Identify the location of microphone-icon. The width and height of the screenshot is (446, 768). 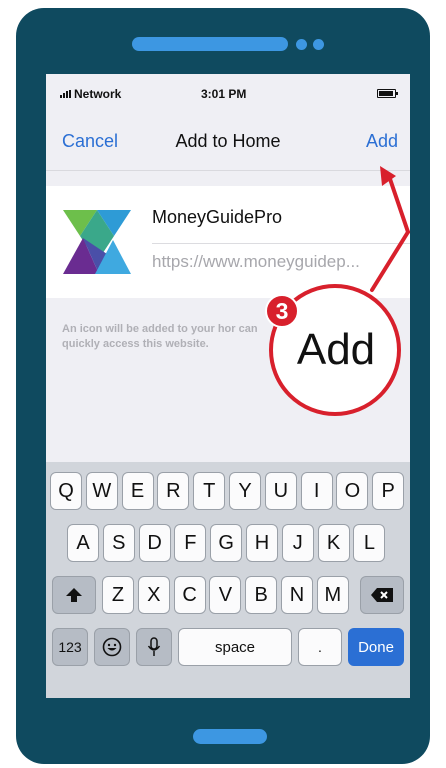
(154, 646).